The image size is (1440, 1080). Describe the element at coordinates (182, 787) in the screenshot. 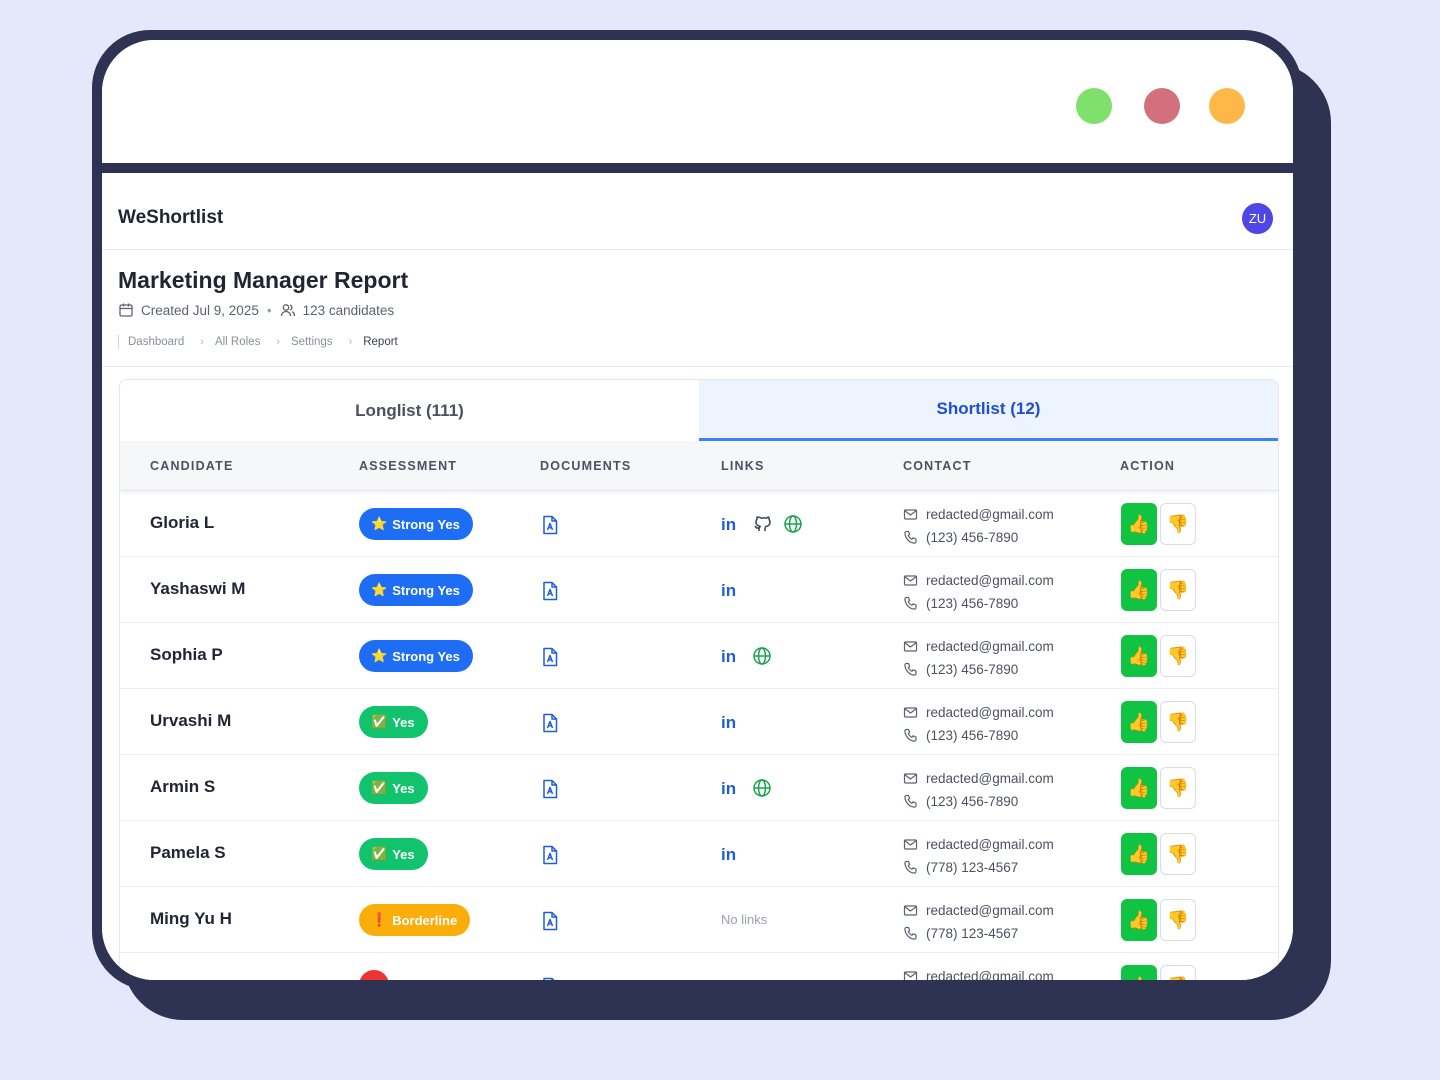

I see `candidate-name: Armin S` at that location.